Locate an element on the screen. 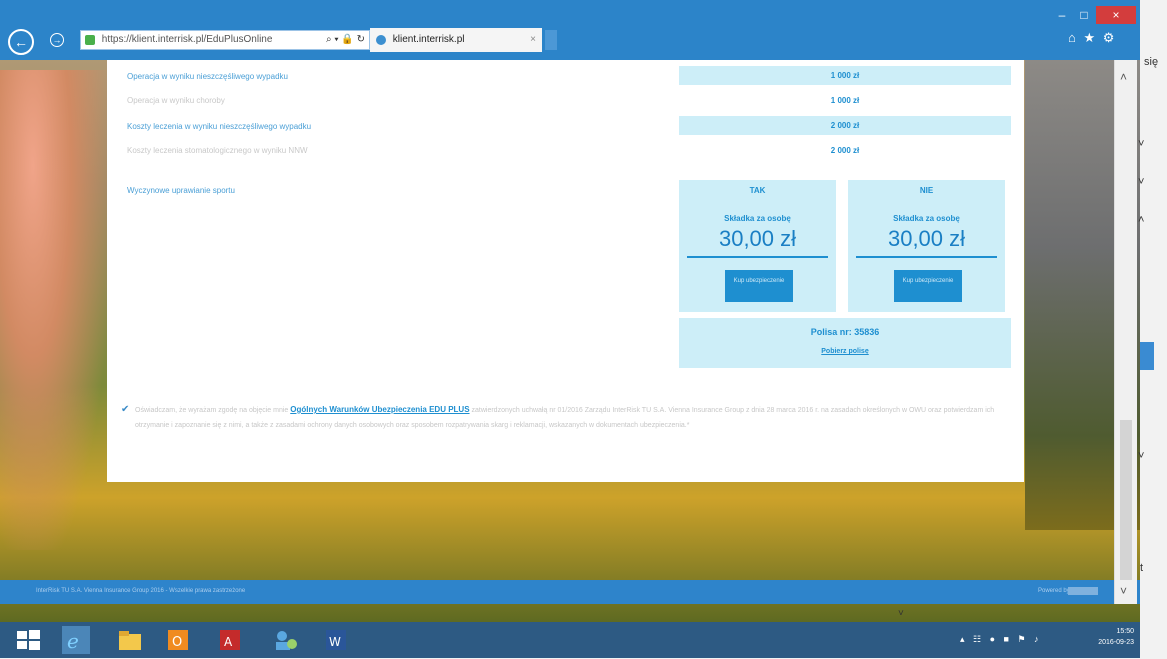 The width and height of the screenshot is (1167, 659). package-name: NIE is located at coordinates (926, 190).